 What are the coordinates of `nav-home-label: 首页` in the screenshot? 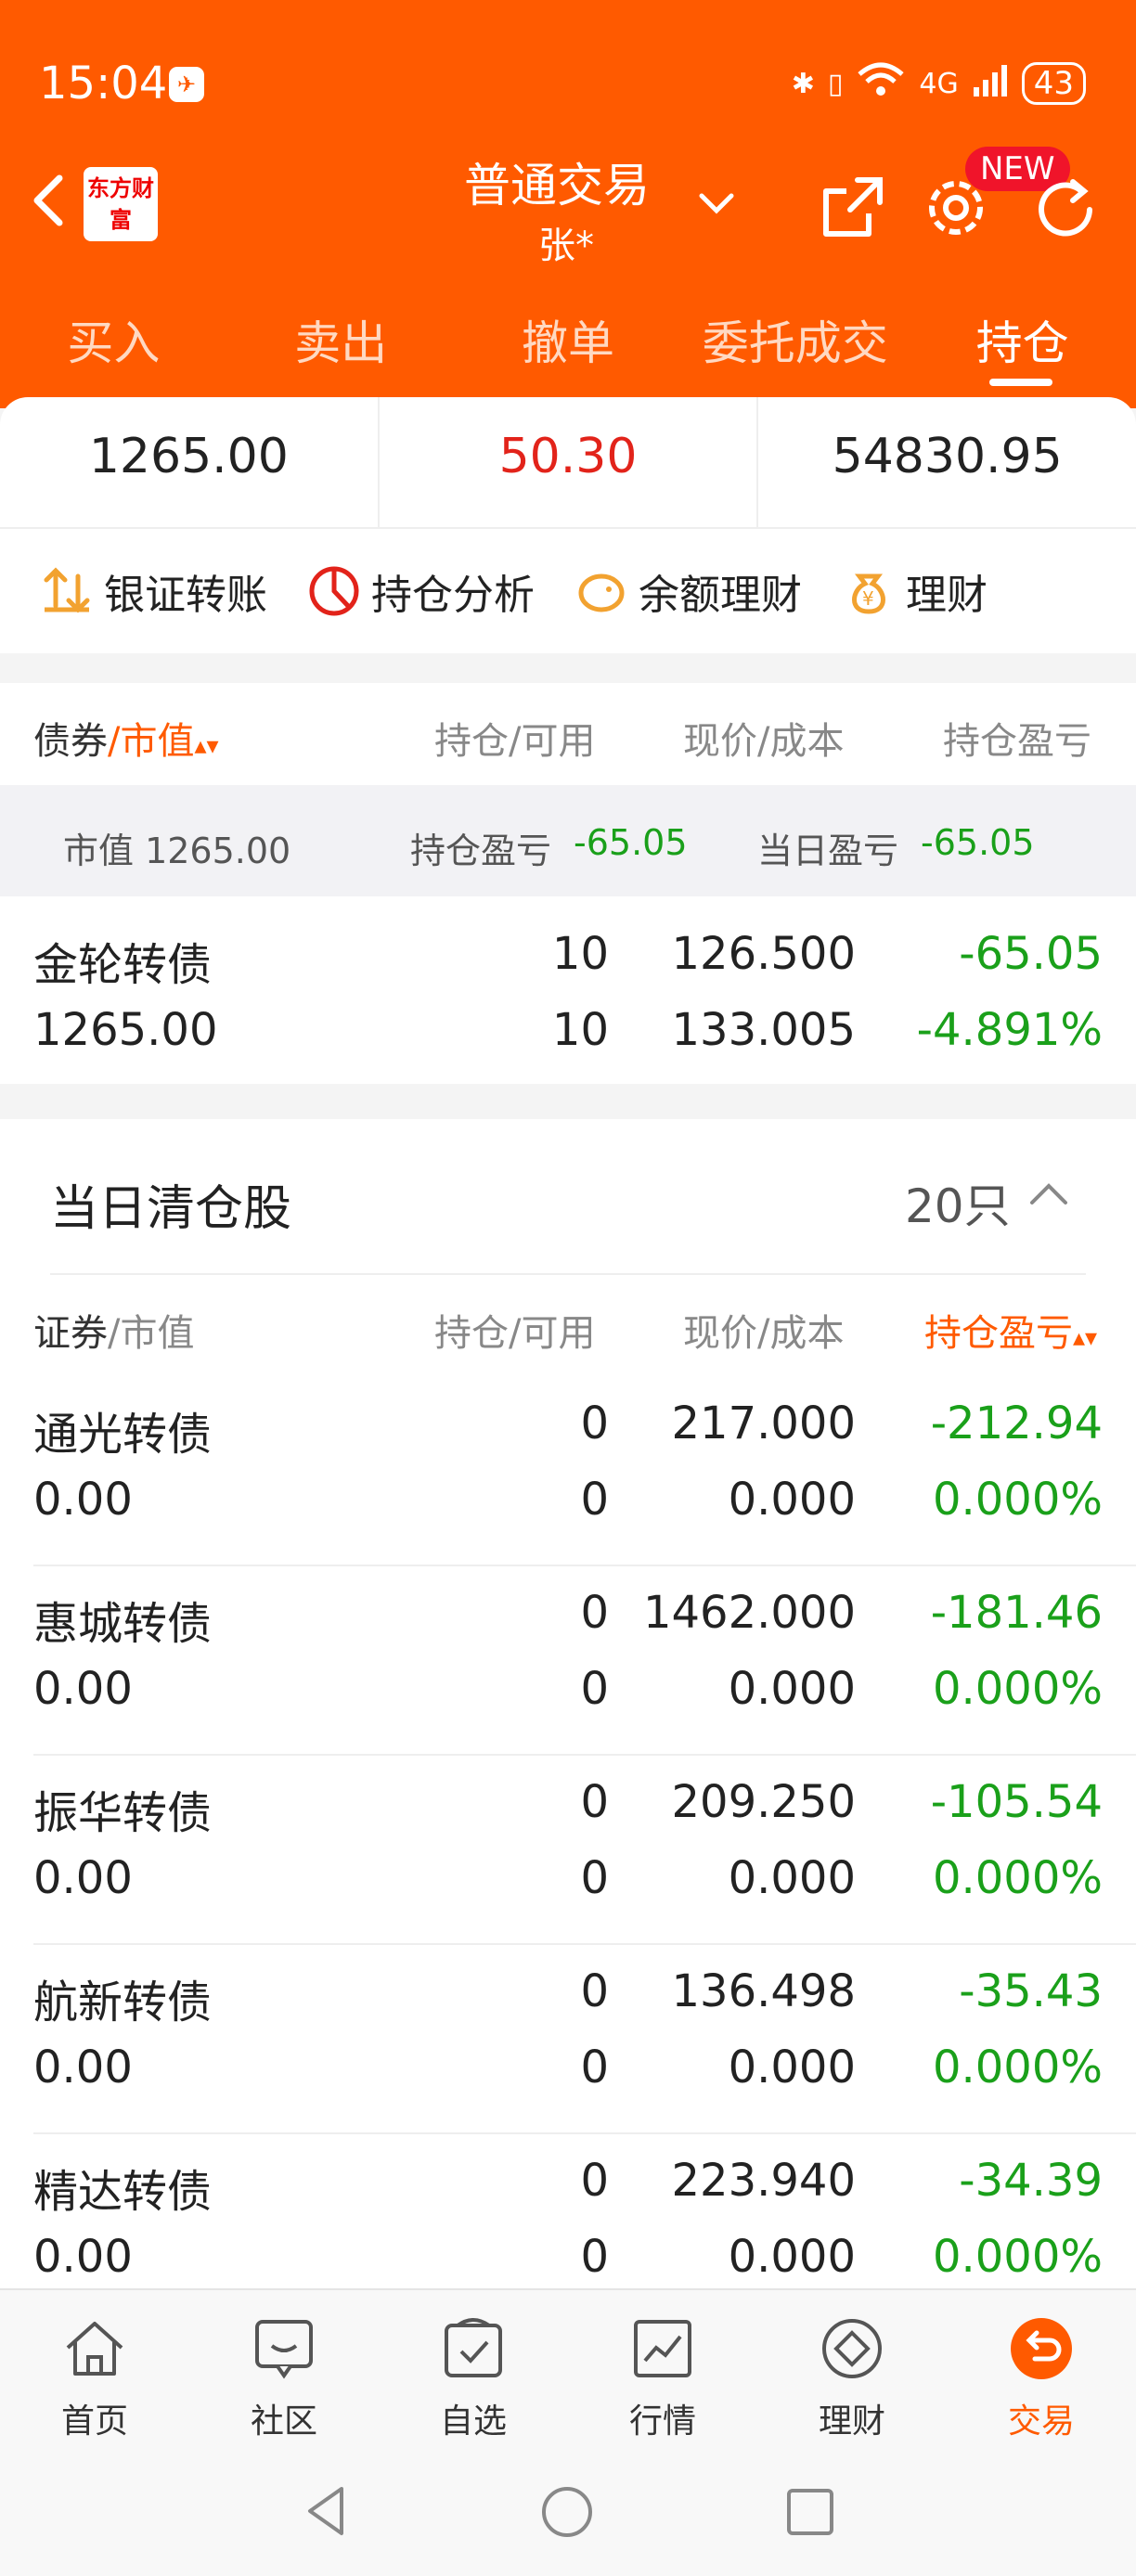 It's located at (94, 2422).